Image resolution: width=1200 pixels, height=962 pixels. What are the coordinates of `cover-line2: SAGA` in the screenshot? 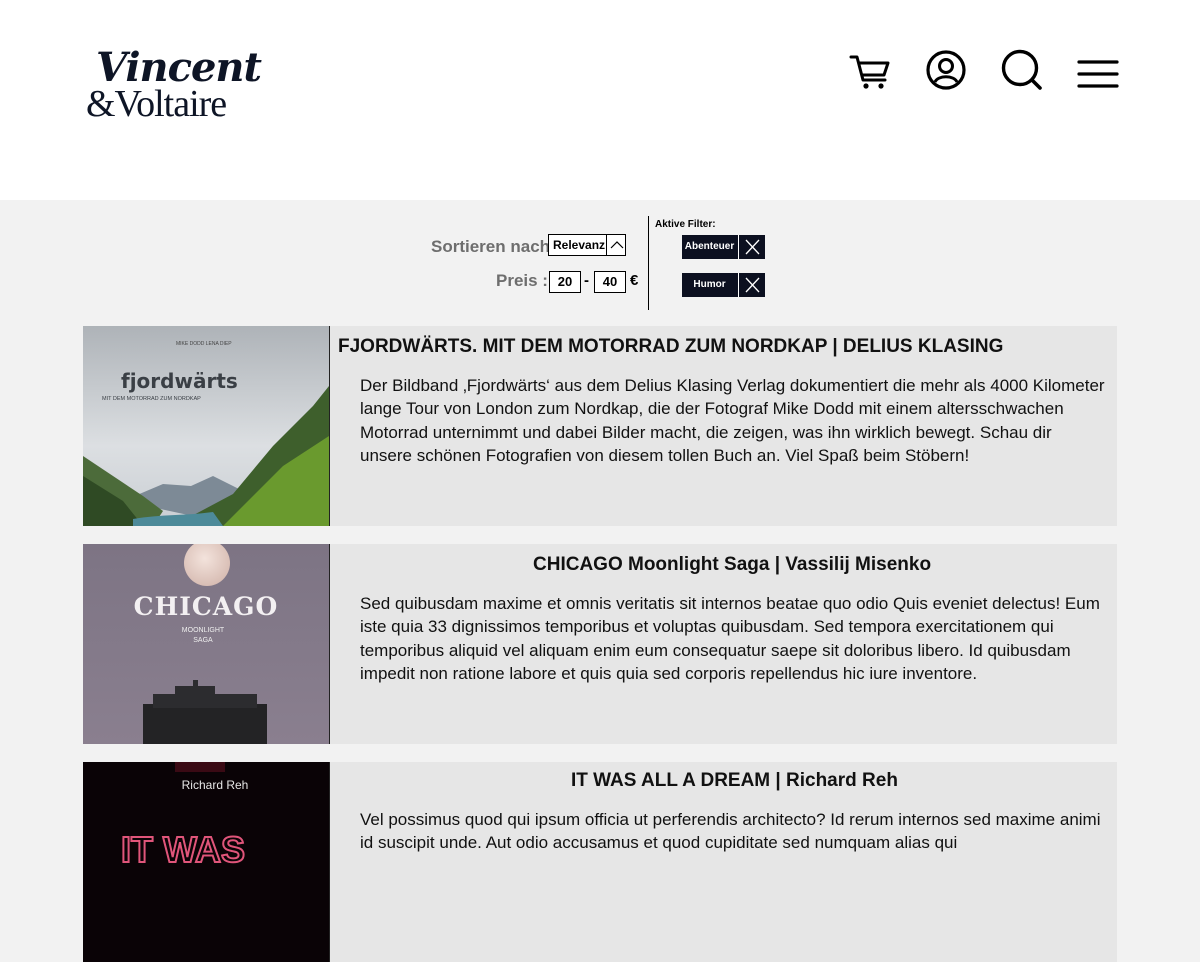 It's located at (203, 640).